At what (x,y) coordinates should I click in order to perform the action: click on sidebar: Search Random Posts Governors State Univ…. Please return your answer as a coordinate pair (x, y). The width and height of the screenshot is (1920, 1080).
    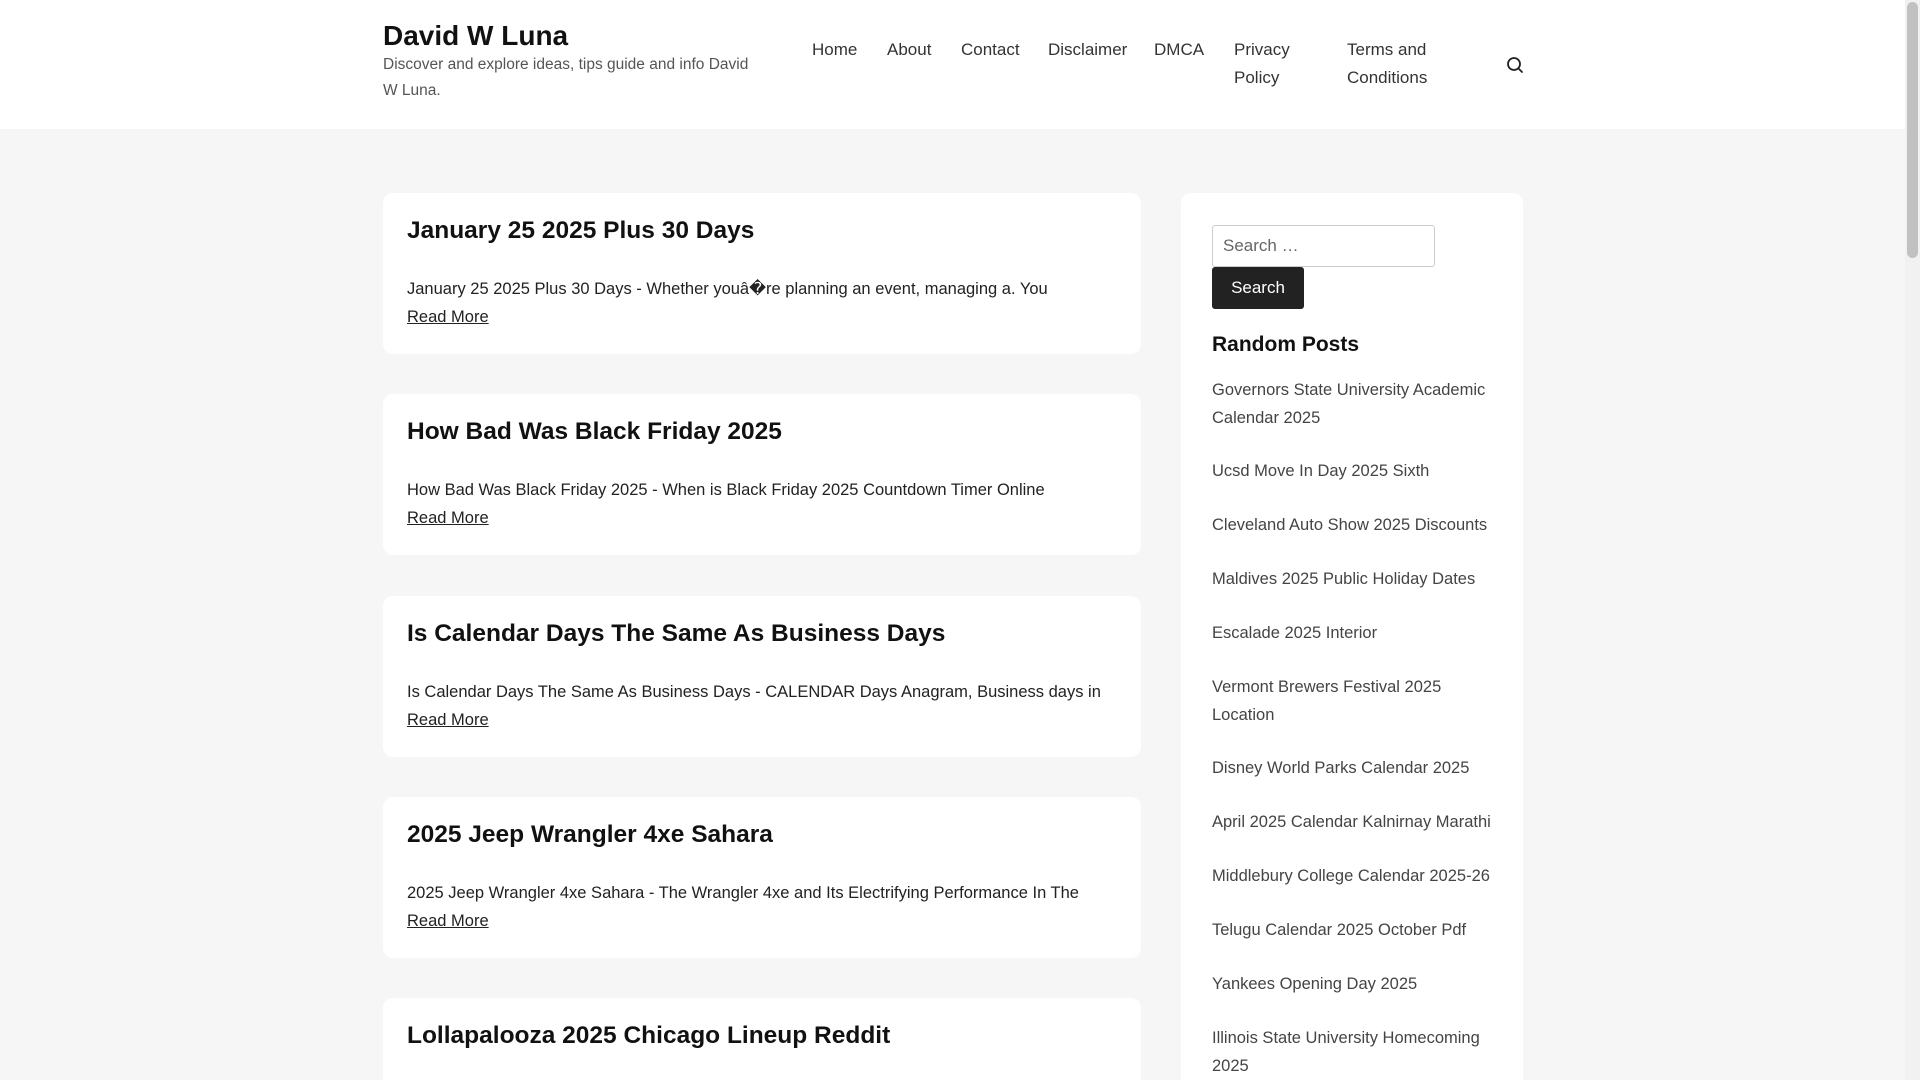
    Looking at the image, I should click on (1352, 636).